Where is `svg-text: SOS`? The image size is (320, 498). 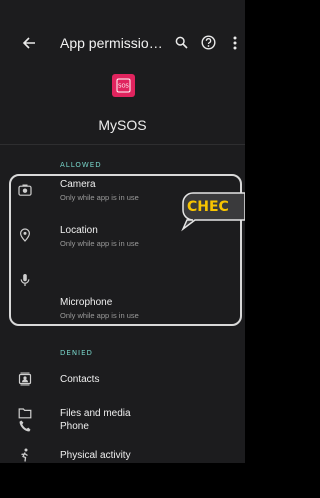
svg-text: SOS is located at coordinates (123, 87).